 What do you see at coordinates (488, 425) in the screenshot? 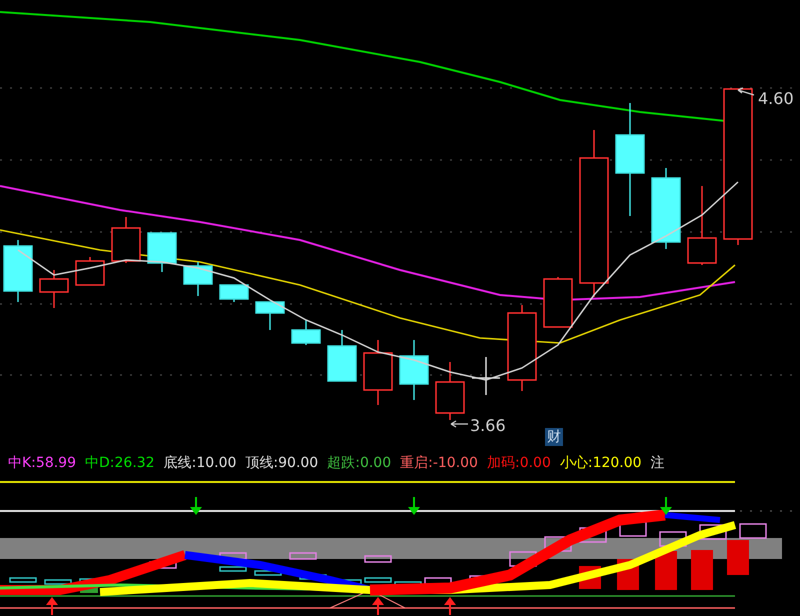
I see `price-label: 3.66` at bounding box center [488, 425].